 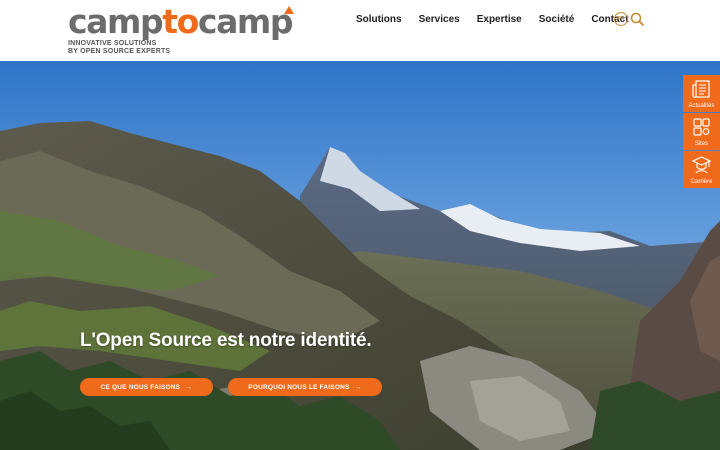 What do you see at coordinates (112, 43) in the screenshot?
I see `tagline-line-1: INNOVATIVE SOLUTIONS` at bounding box center [112, 43].